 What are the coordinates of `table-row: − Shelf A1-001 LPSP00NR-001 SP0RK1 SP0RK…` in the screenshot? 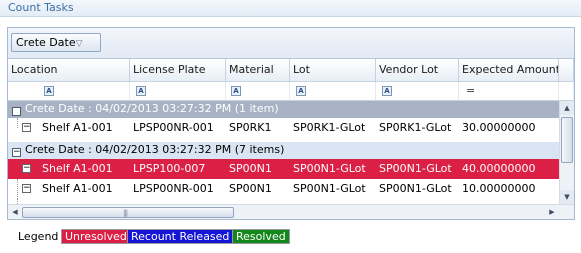 It's located at (283, 128).